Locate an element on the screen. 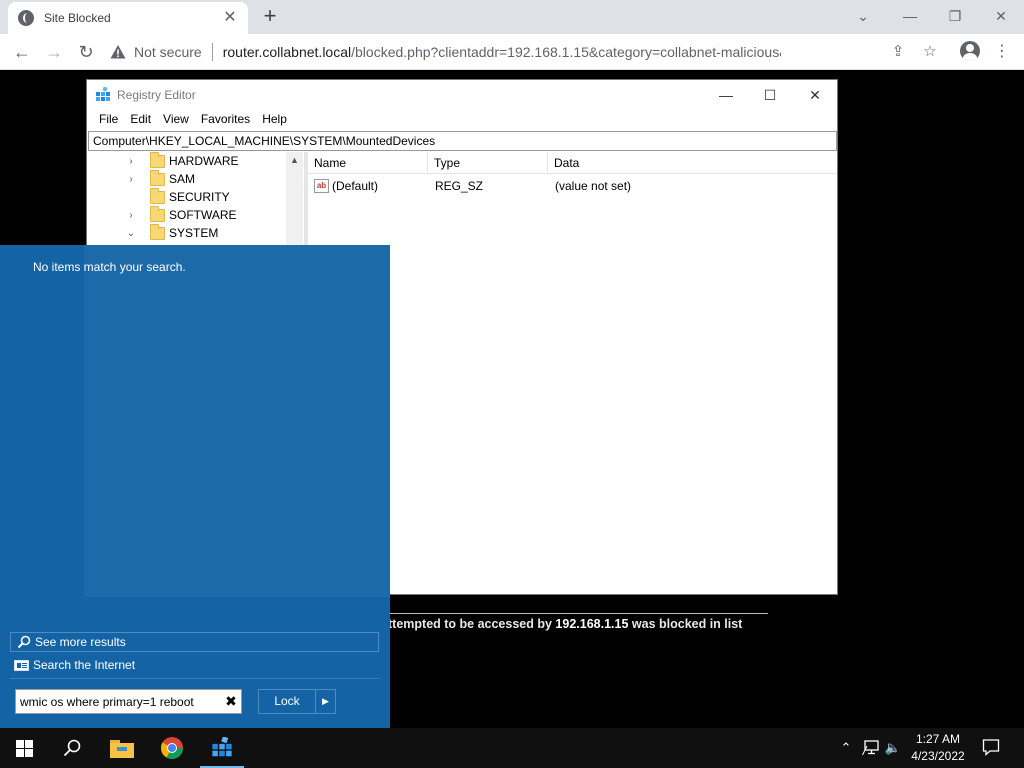 This screenshot has height=768, width=1024. browser-minimize-button: — is located at coordinates (910, 16).